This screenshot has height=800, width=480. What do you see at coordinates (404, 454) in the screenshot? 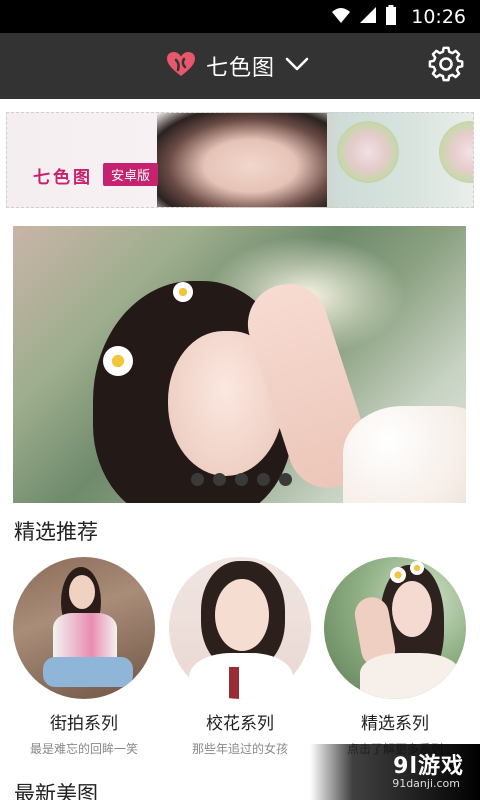
I see `carousel-photo-sleeve` at bounding box center [404, 454].